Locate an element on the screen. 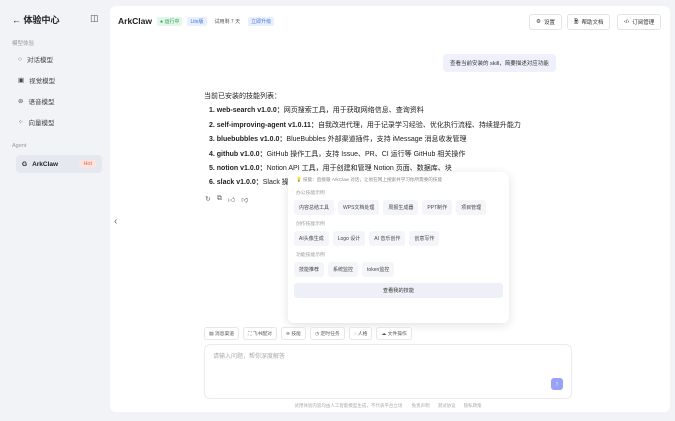 The image size is (675, 421). hot-badge: Hot is located at coordinates (87, 164).